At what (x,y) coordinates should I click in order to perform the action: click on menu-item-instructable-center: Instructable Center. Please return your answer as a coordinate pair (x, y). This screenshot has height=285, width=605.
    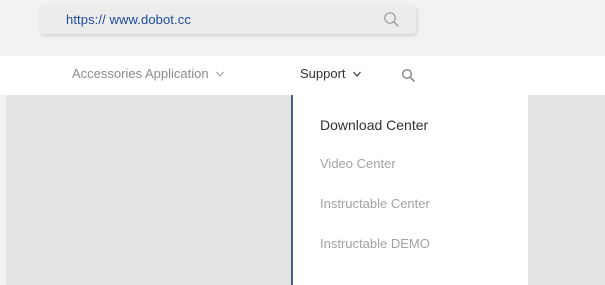
    Looking at the image, I should click on (375, 203).